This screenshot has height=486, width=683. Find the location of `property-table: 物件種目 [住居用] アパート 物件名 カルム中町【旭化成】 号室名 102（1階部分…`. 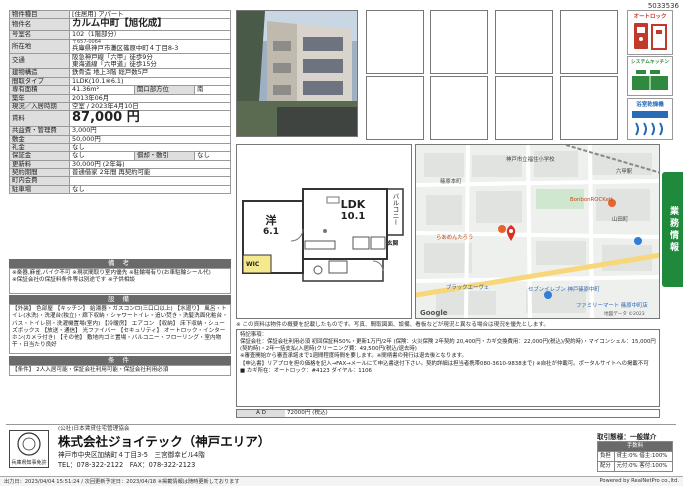

property-table: 物件種目 [住居用] アパート 物件名 カルム中町【旭化成】 号室名 102（1階部分… is located at coordinates (120, 102).